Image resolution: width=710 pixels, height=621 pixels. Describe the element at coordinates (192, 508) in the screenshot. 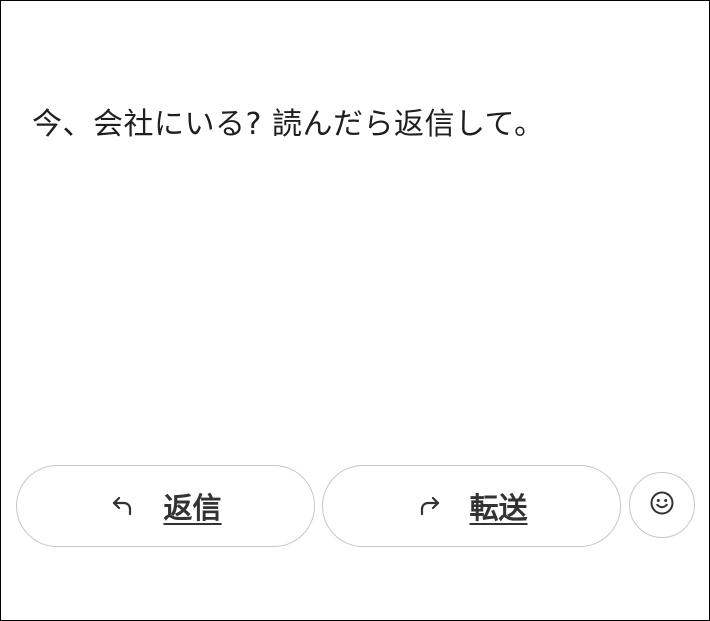

I see `reply-label: 返信` at that location.